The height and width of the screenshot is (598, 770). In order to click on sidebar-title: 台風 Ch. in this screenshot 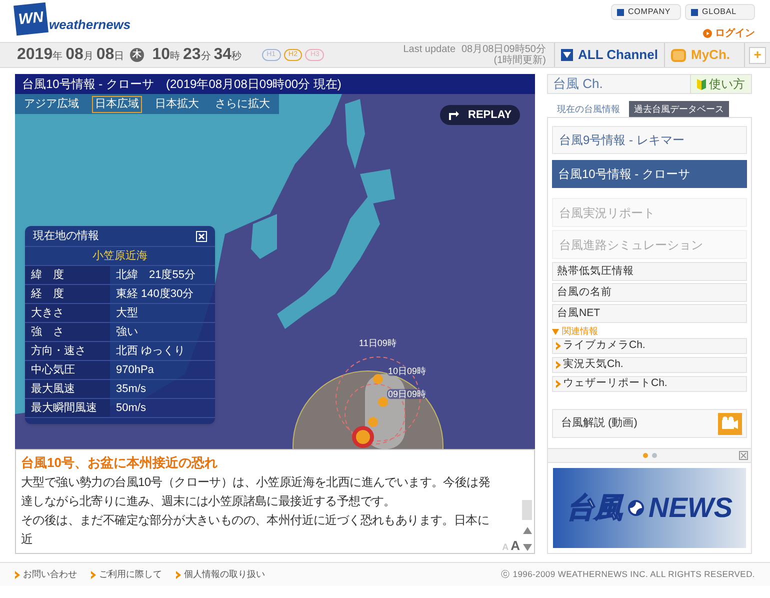, I will do `click(578, 84)`.